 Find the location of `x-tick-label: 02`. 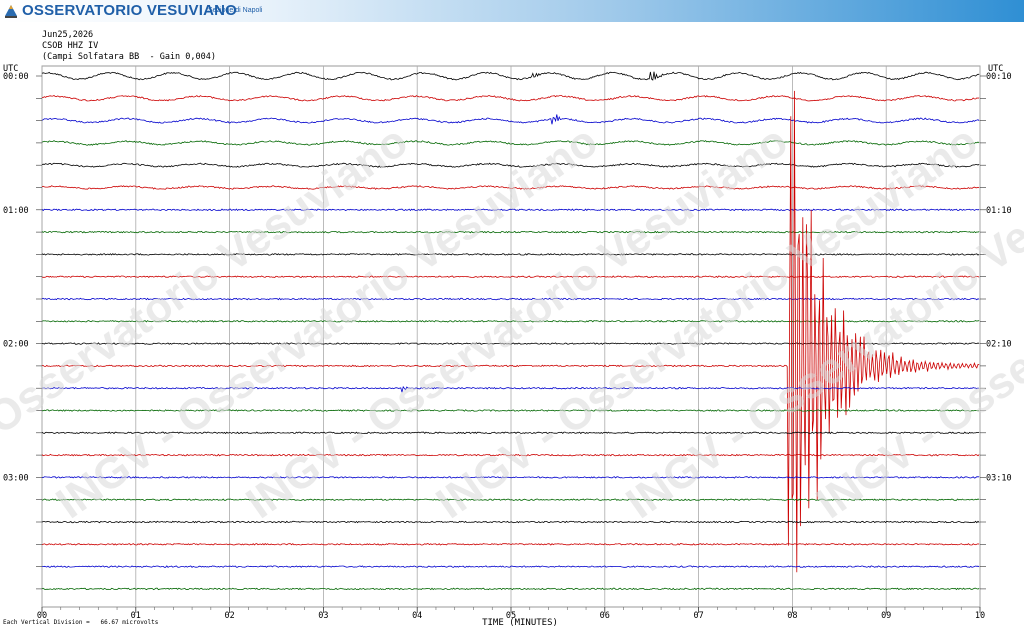

x-tick-label: 02 is located at coordinates (229, 616).